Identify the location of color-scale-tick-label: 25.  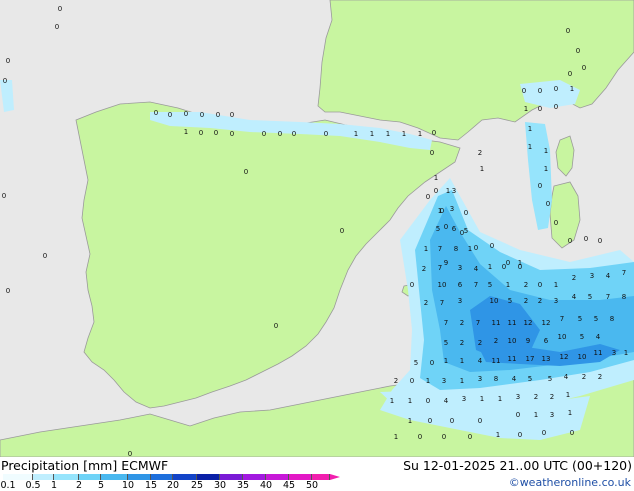
(197, 485).